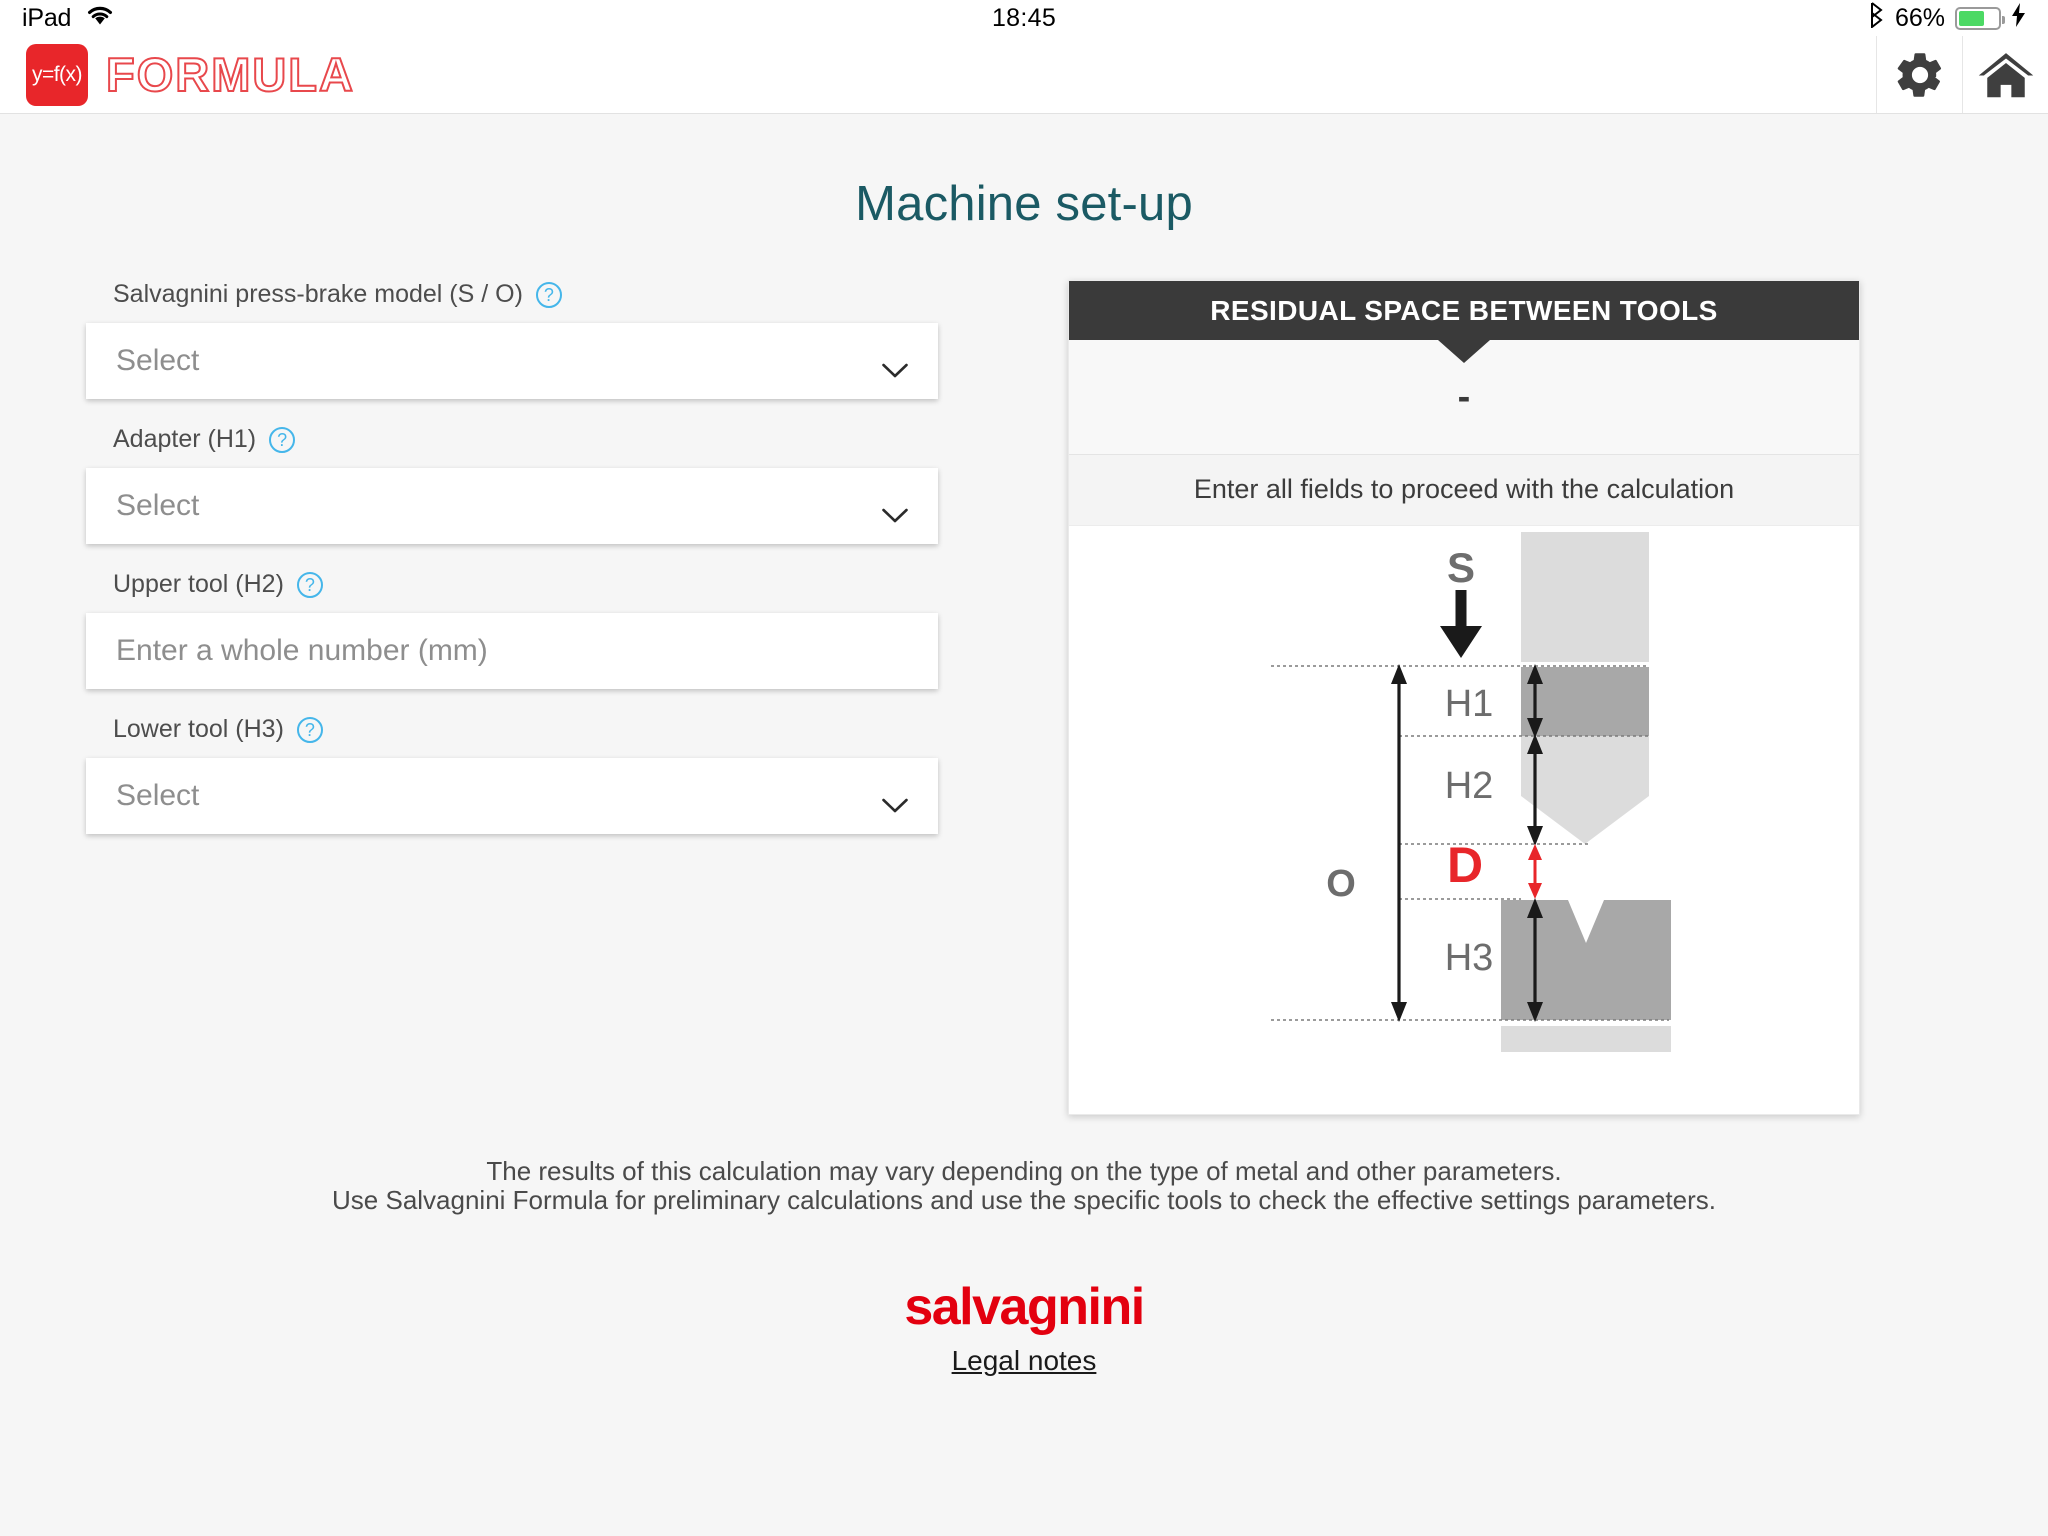  Describe the element at coordinates (1972, 18) in the screenshot. I see `battery-fill` at that location.